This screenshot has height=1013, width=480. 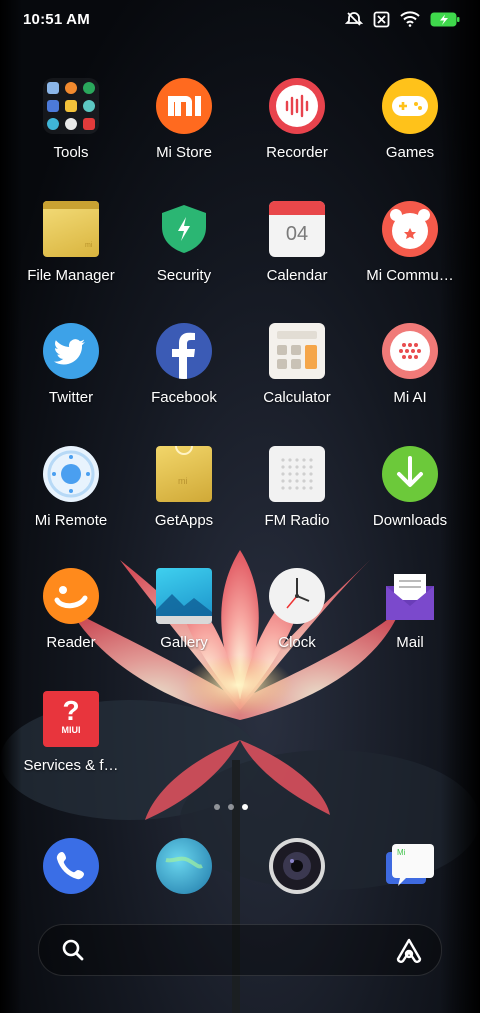 I want to click on mail-icon, so click(x=410, y=596).